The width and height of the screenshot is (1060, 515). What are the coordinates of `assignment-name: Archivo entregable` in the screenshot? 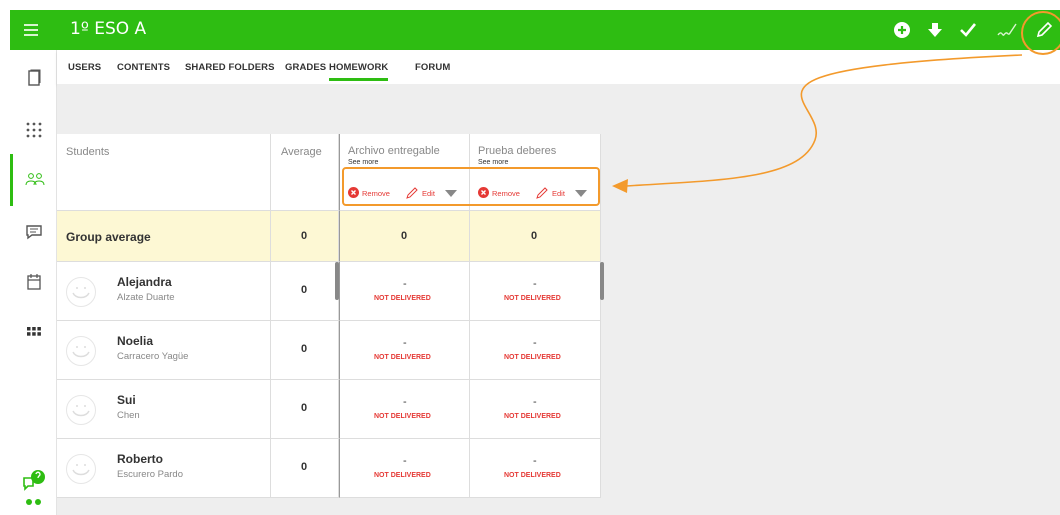 It's located at (394, 151).